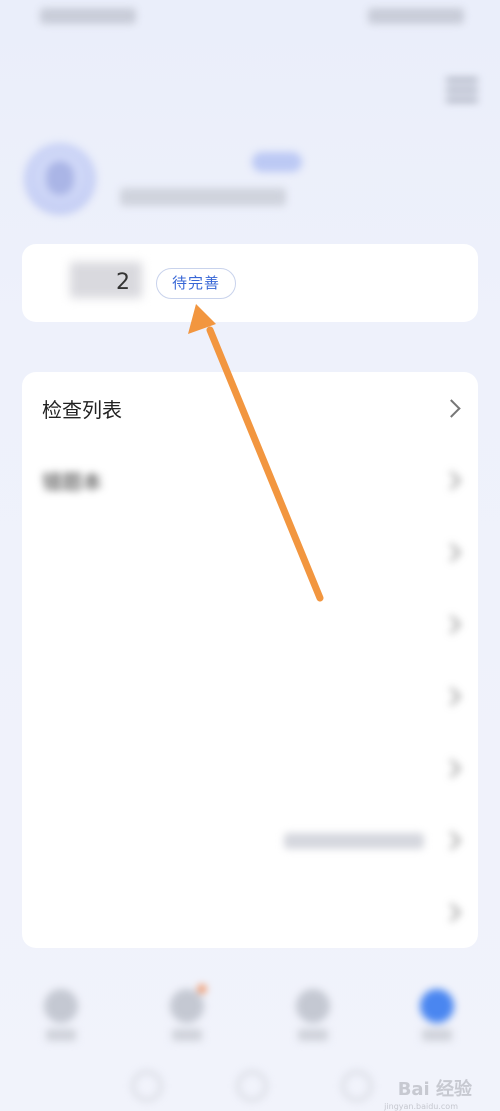 The width and height of the screenshot is (500, 1111). Describe the element at coordinates (123, 282) in the screenshot. I see `profile-name-suffix: 2` at that location.